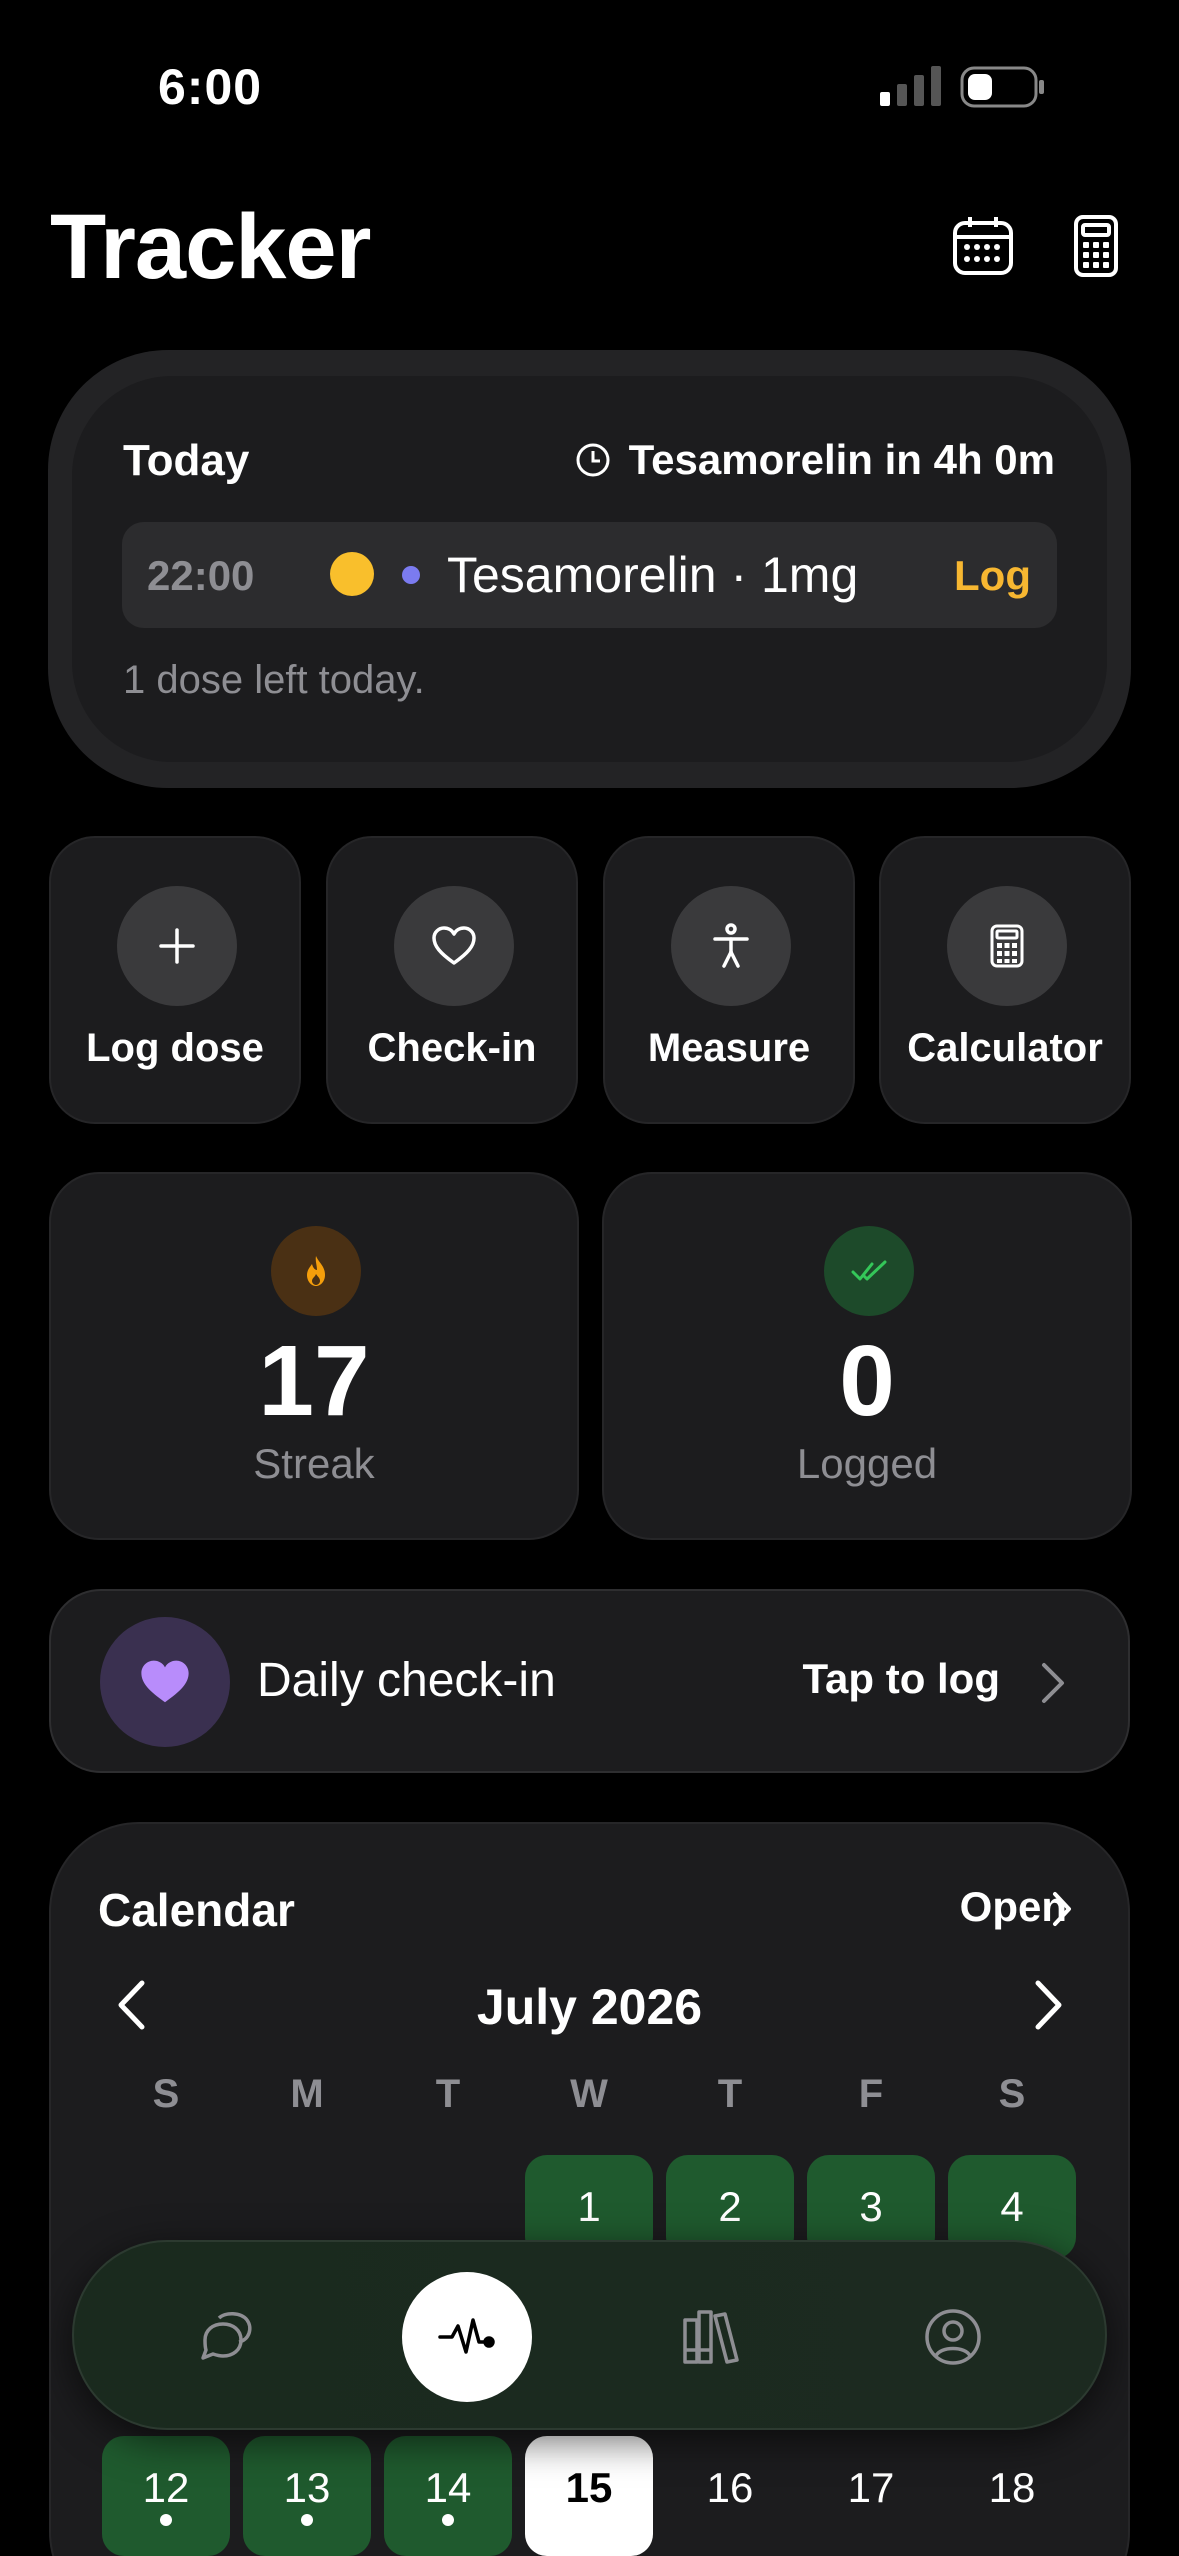 This screenshot has height=2556, width=1179. What do you see at coordinates (166, 2487) in the screenshot?
I see `calendar-day-number: 12` at bounding box center [166, 2487].